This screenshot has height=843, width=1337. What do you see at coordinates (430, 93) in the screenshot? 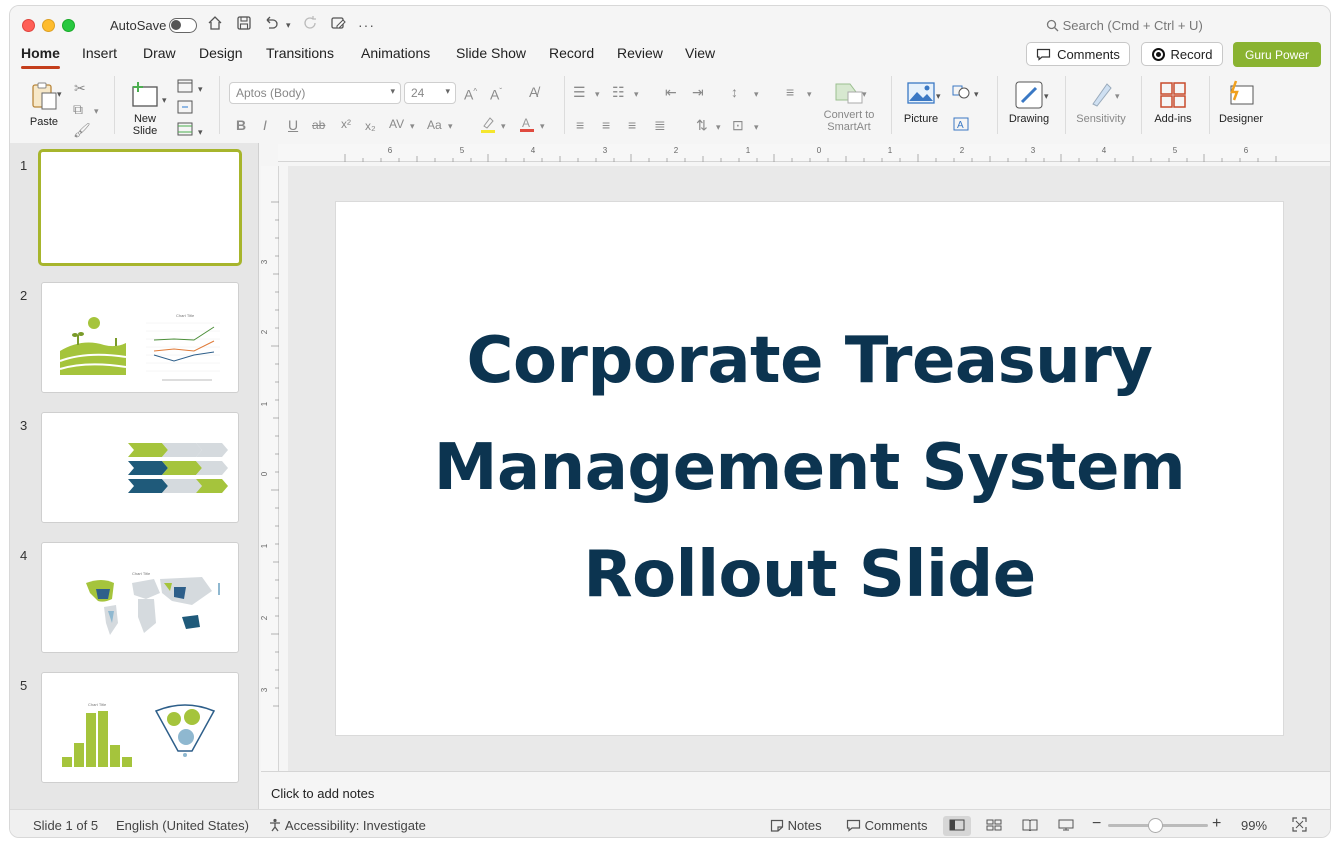
I see `font-size-select: 24 ▾` at bounding box center [430, 93].